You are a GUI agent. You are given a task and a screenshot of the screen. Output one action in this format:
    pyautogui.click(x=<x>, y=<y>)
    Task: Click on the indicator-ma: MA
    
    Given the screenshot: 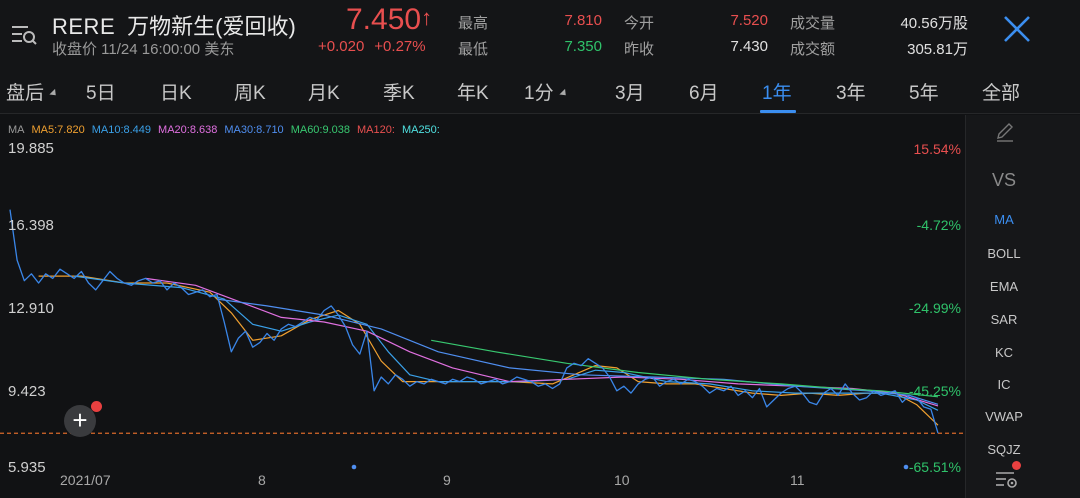 What is the action you would take?
    pyautogui.click(x=1004, y=219)
    